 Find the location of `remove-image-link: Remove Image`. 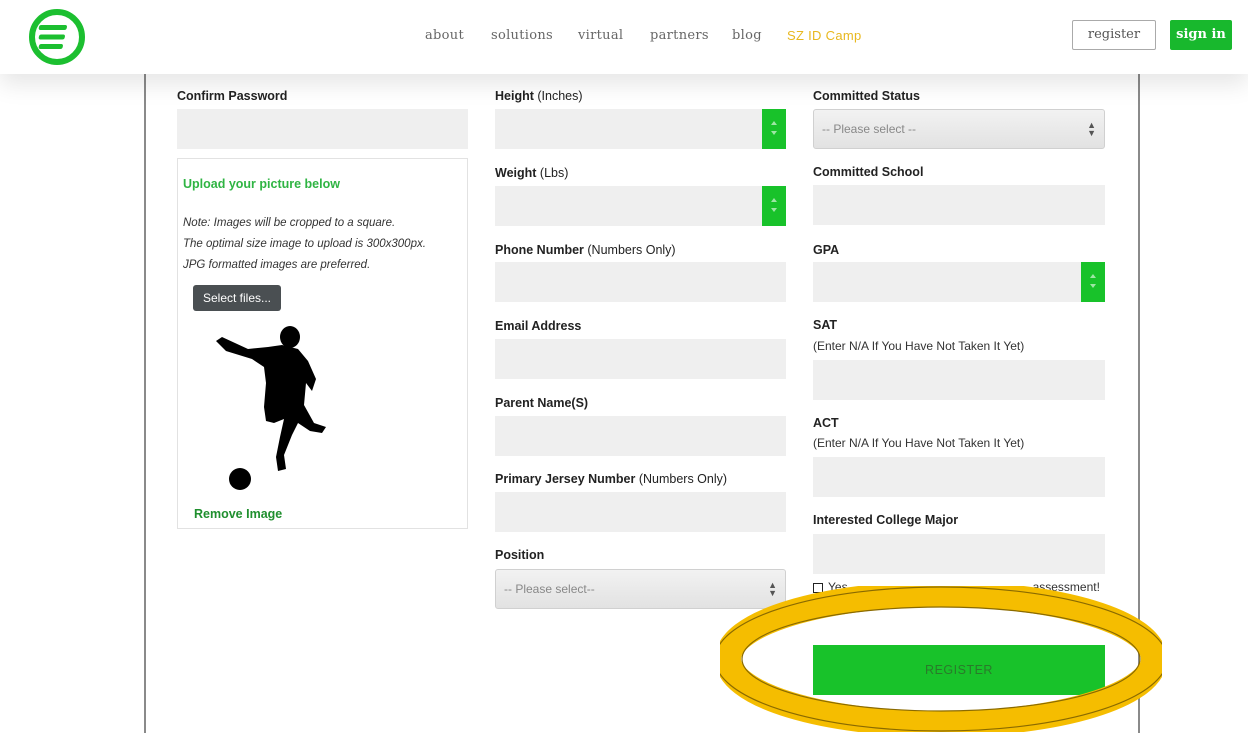

remove-image-link: Remove Image is located at coordinates (238, 514).